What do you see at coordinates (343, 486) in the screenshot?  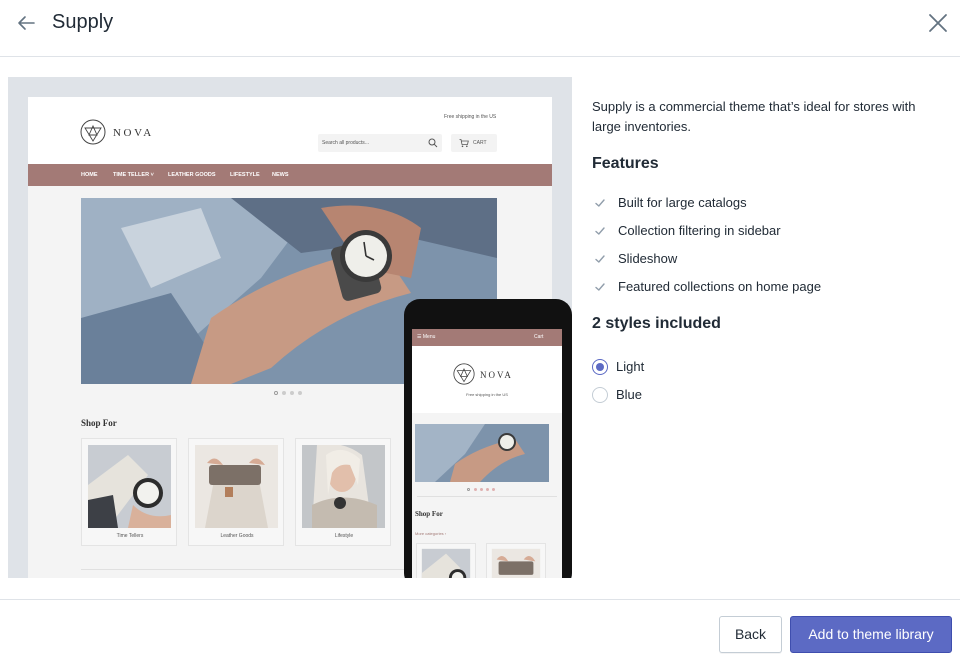 I see `lifestyle-image` at bounding box center [343, 486].